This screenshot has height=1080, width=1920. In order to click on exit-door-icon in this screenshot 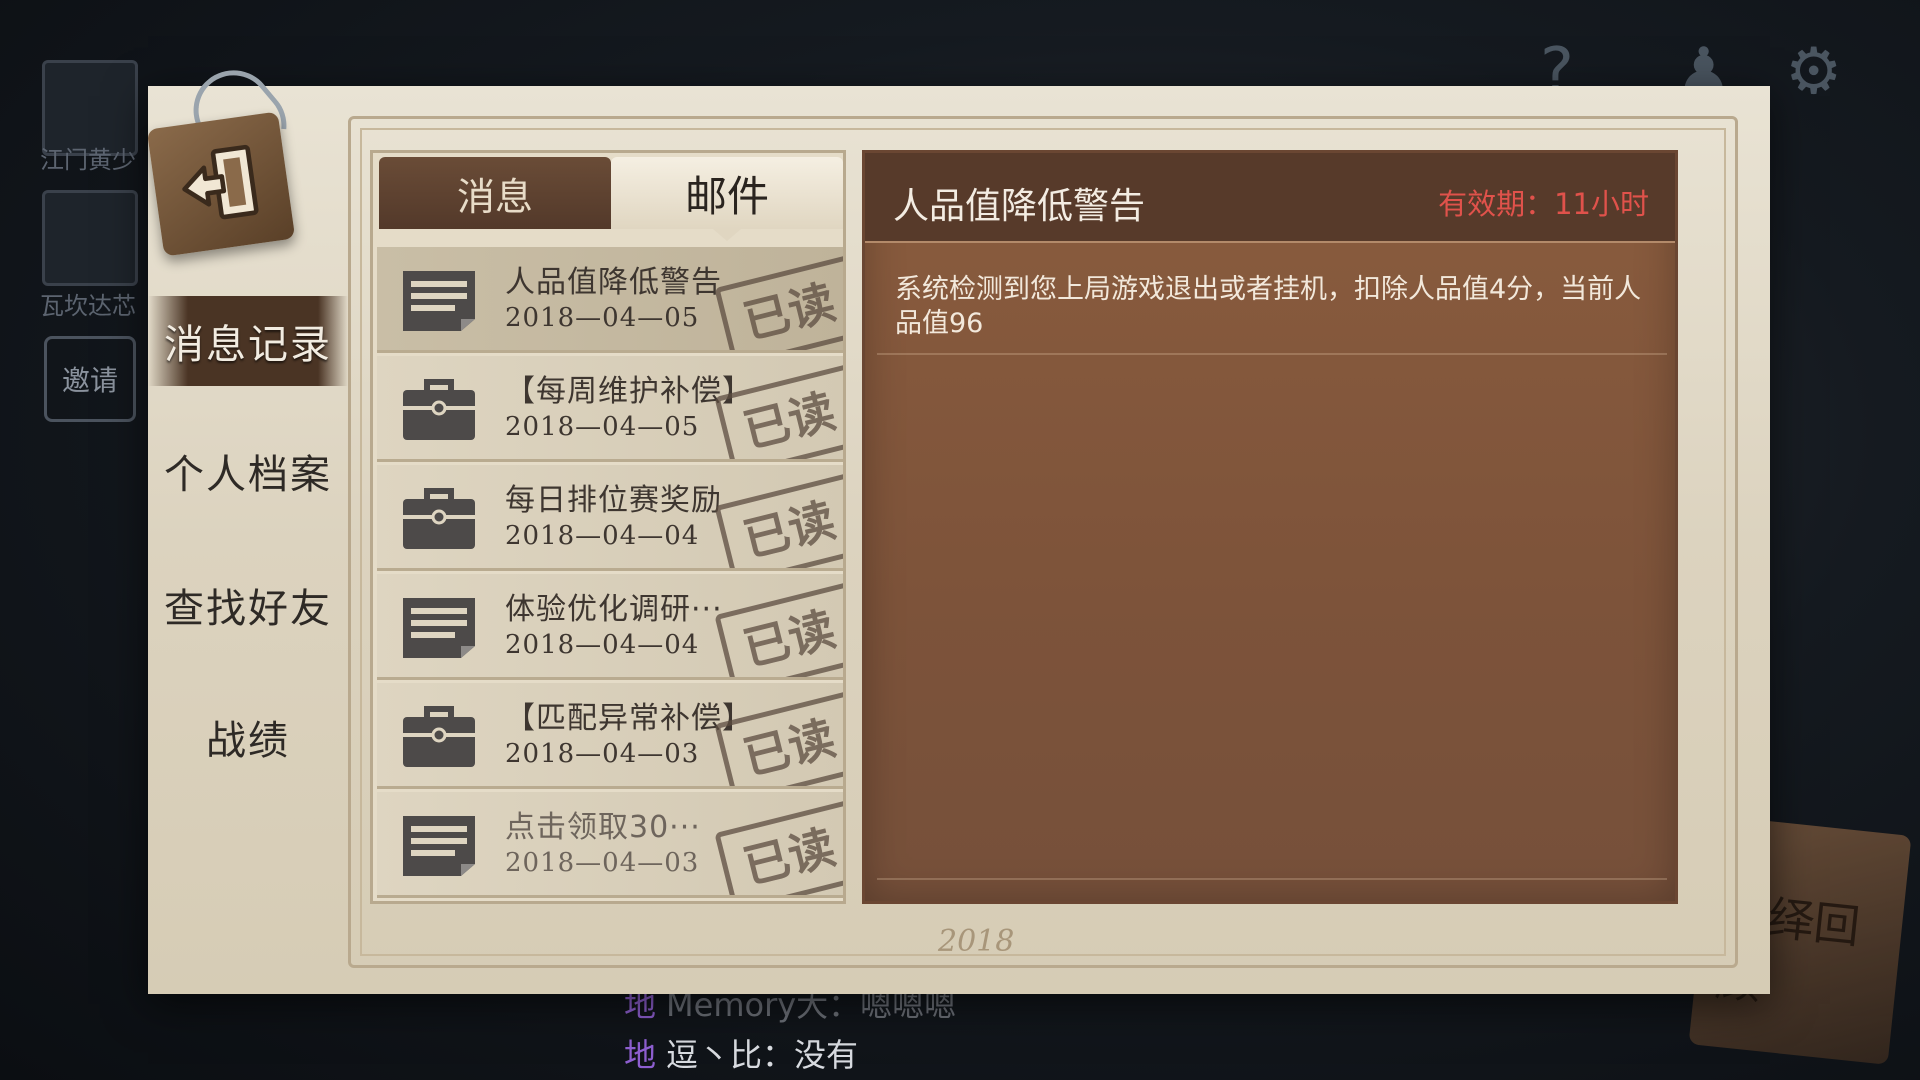, I will do `click(220, 182)`.